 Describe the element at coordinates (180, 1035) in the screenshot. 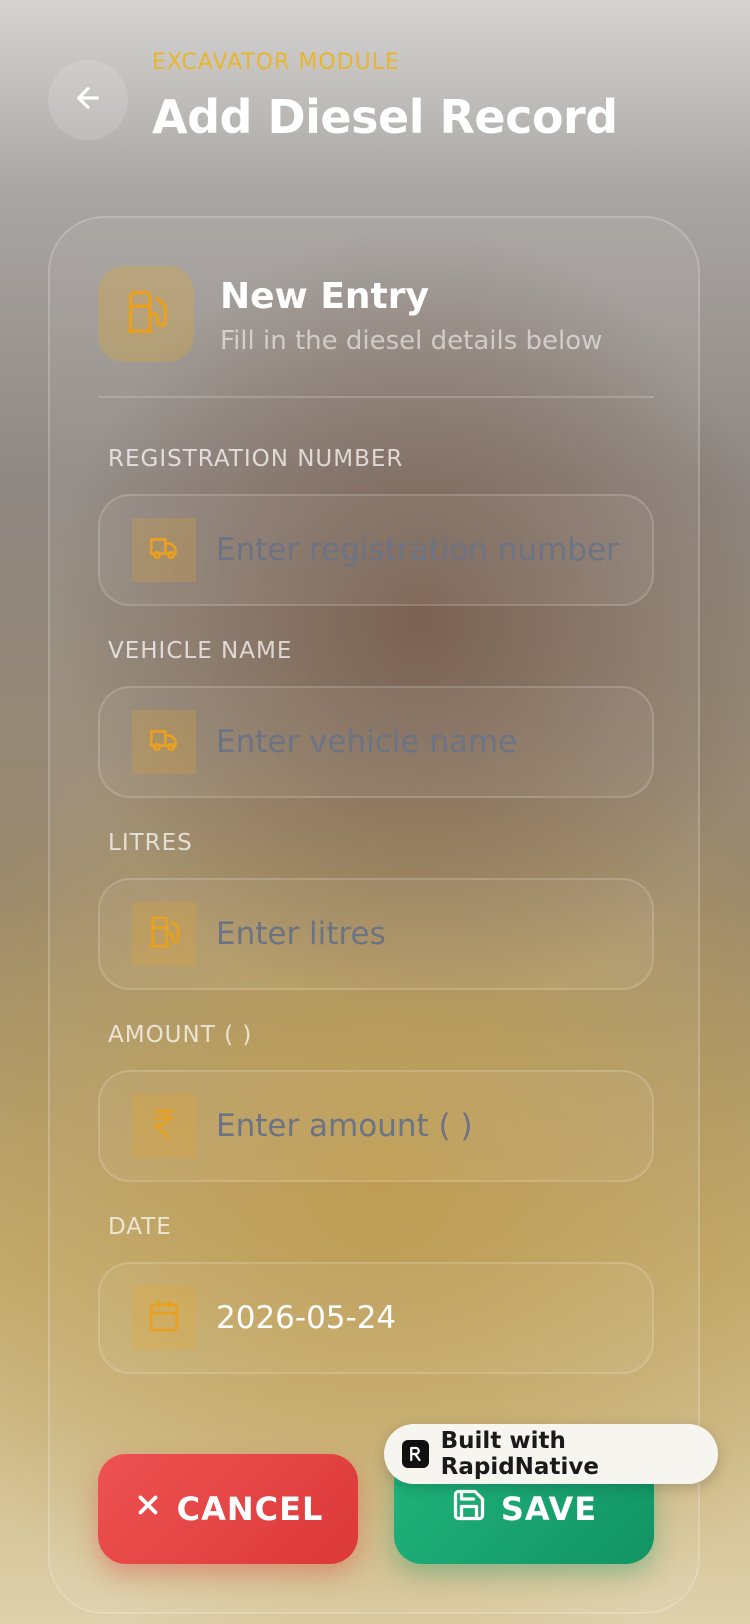

I see `amount-label: AMOUNT ( )` at that location.